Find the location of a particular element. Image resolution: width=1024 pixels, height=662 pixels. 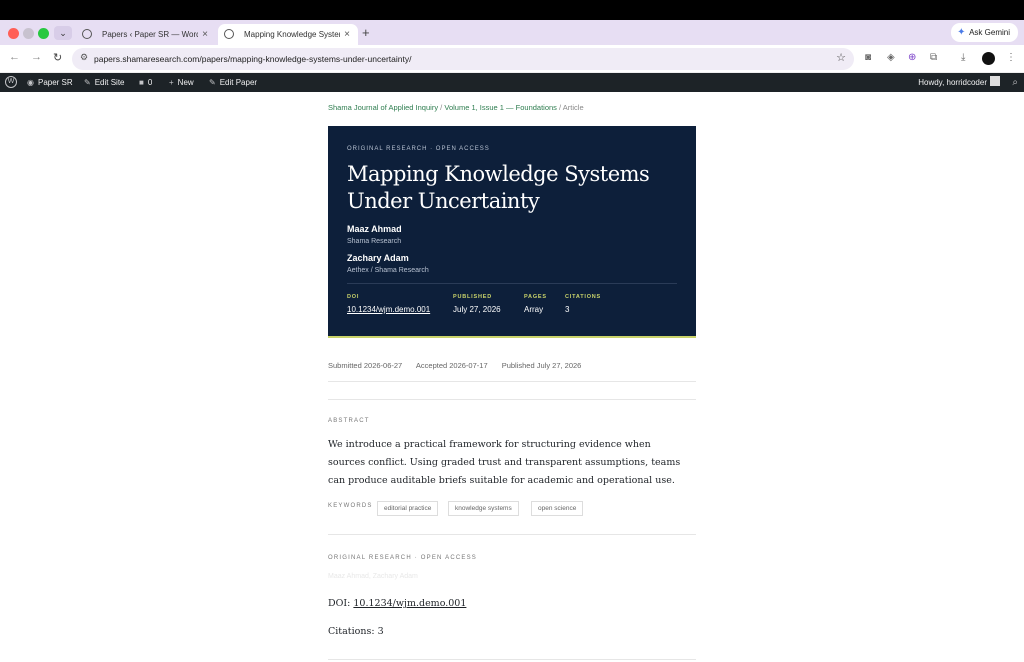

abstract-label: ABSTRACT is located at coordinates (349, 421).